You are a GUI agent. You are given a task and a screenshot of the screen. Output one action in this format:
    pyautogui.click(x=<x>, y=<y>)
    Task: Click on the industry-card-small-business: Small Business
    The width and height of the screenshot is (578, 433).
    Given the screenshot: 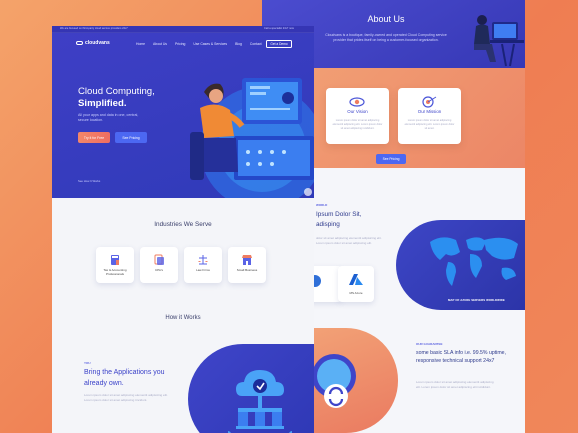 What is the action you would take?
    pyautogui.click(x=247, y=265)
    